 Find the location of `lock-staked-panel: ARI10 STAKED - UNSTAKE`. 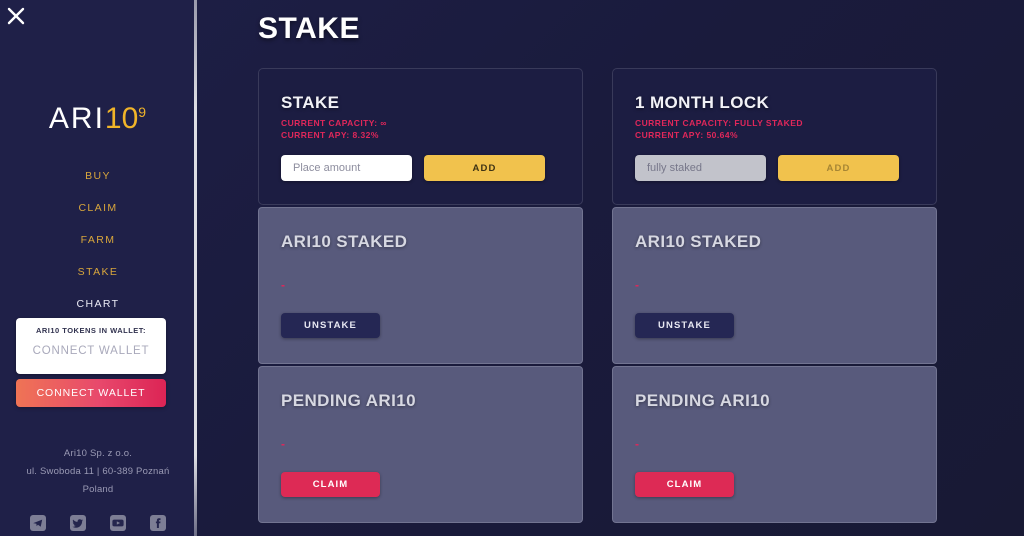

lock-staked-panel: ARI10 STAKED - UNSTAKE is located at coordinates (774, 285).